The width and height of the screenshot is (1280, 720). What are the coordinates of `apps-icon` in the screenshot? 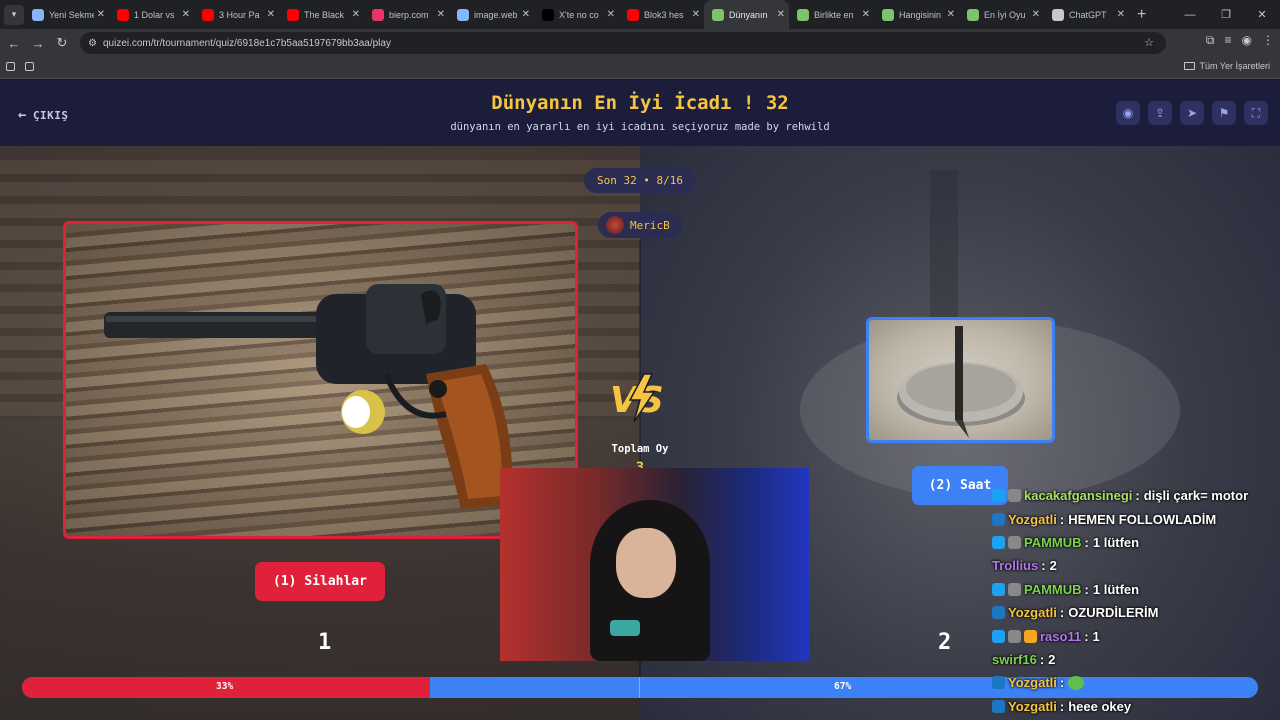 It's located at (10, 66).